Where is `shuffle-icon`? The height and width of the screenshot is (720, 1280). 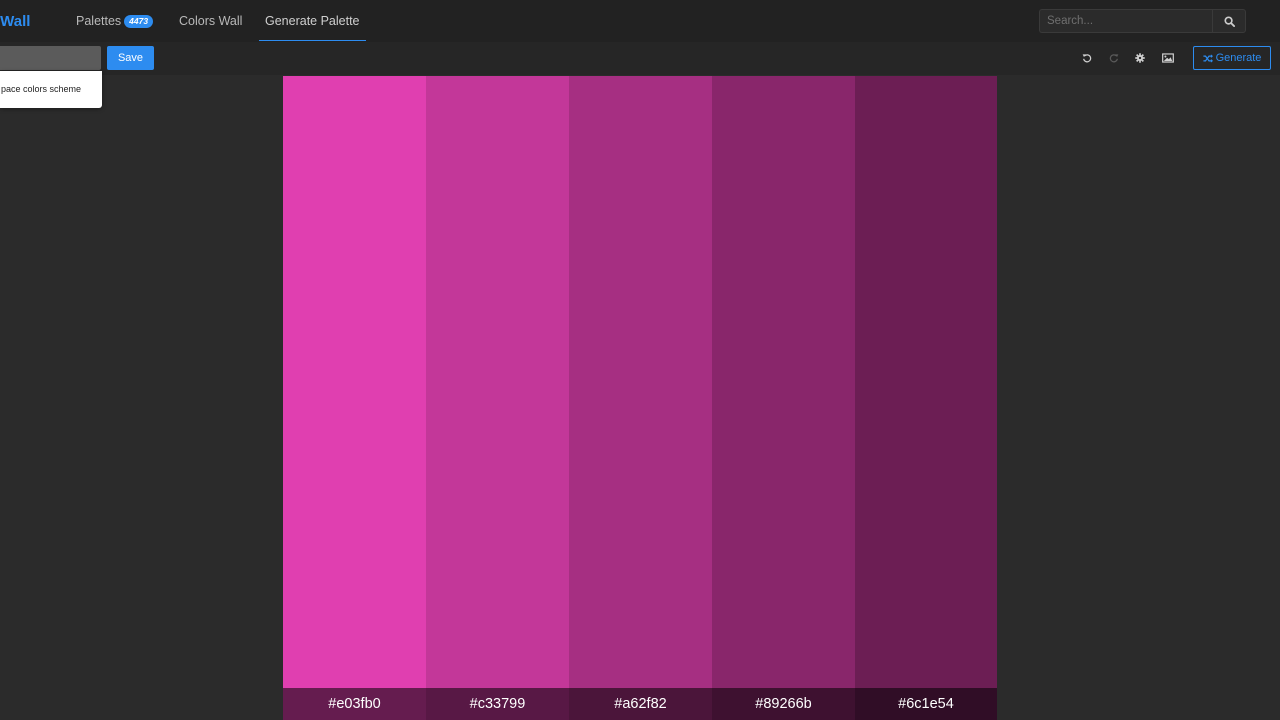
shuffle-icon is located at coordinates (1207, 58).